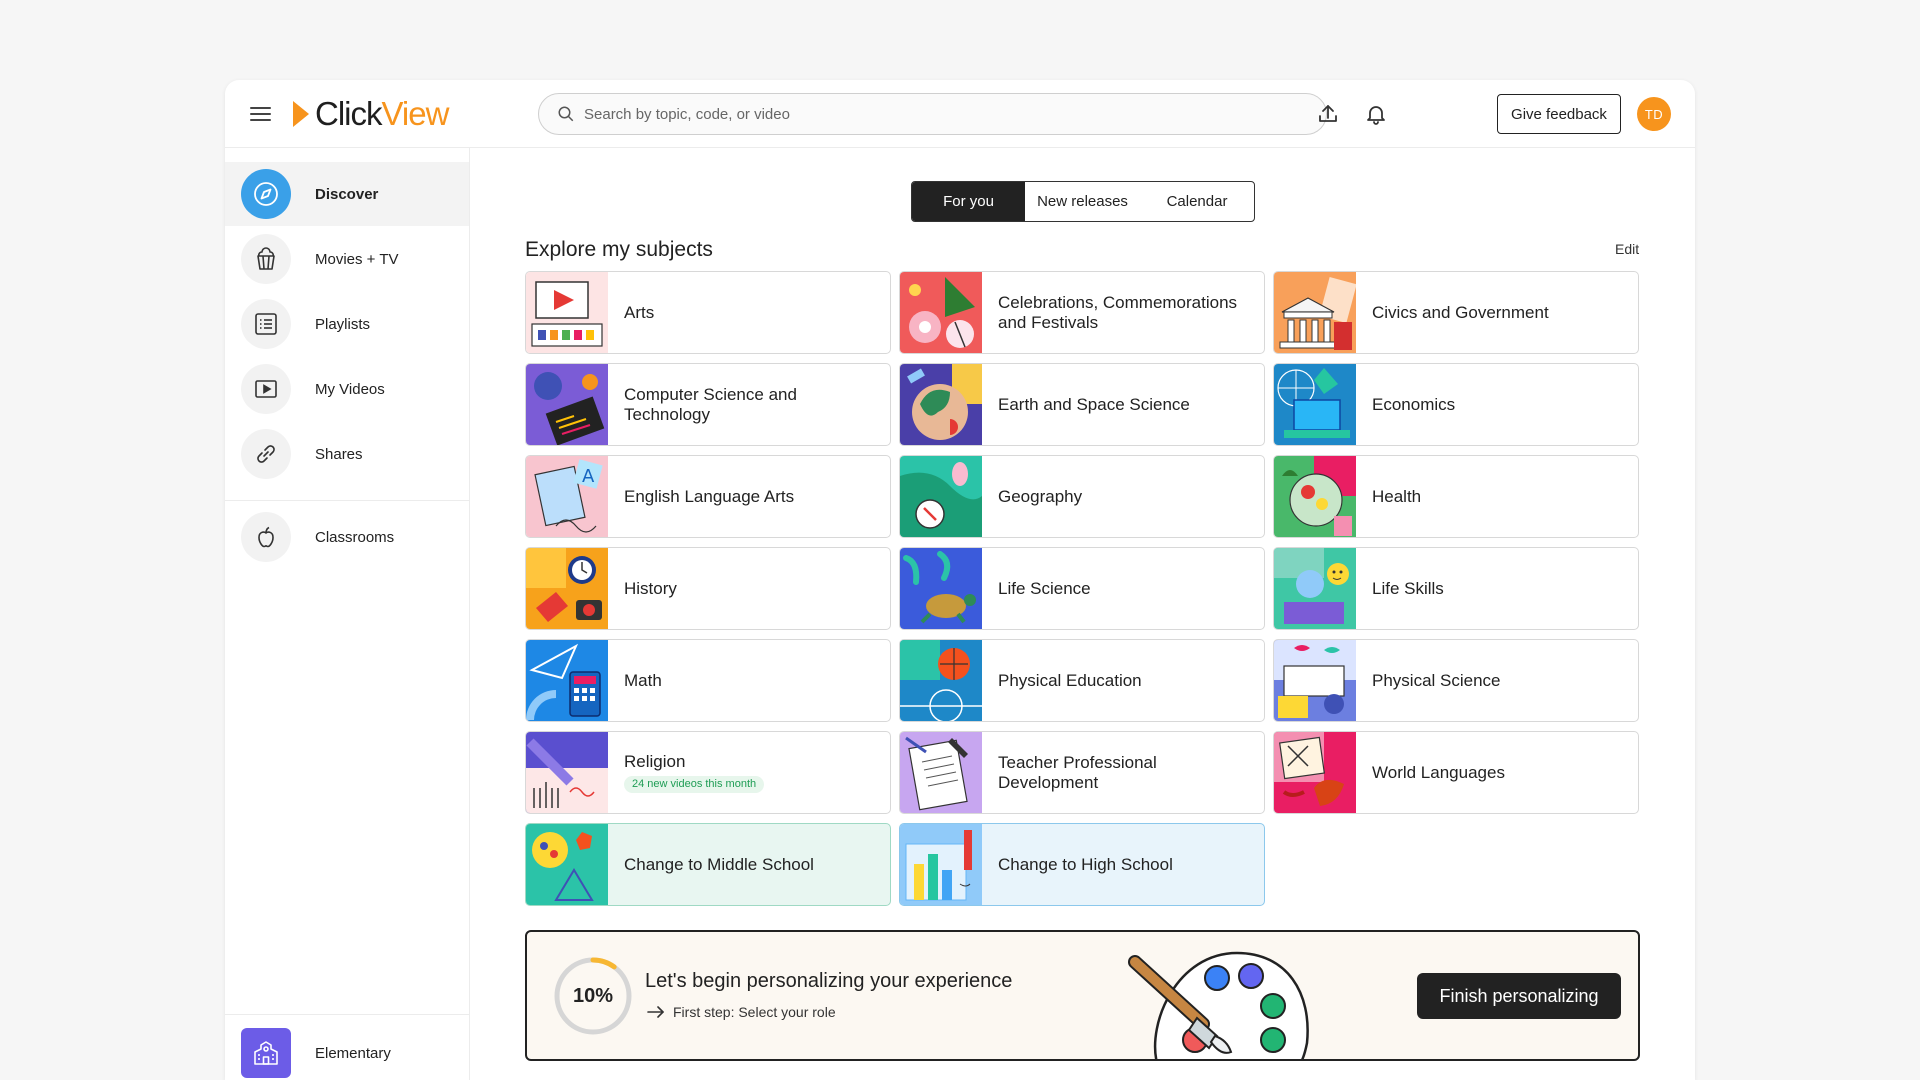  I want to click on subject-card-teacher-pd: Teacher Professional Development, so click(1082, 772).